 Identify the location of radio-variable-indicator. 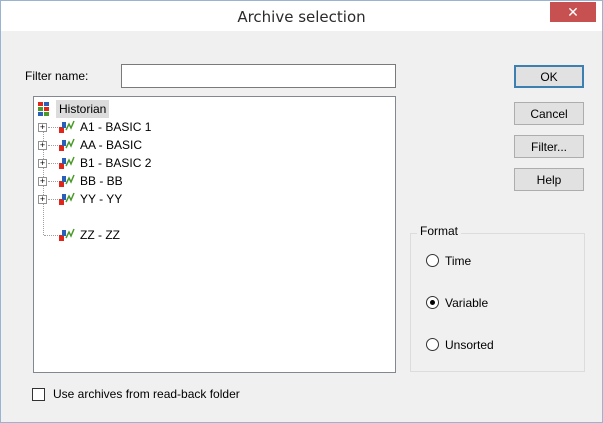
(432, 302).